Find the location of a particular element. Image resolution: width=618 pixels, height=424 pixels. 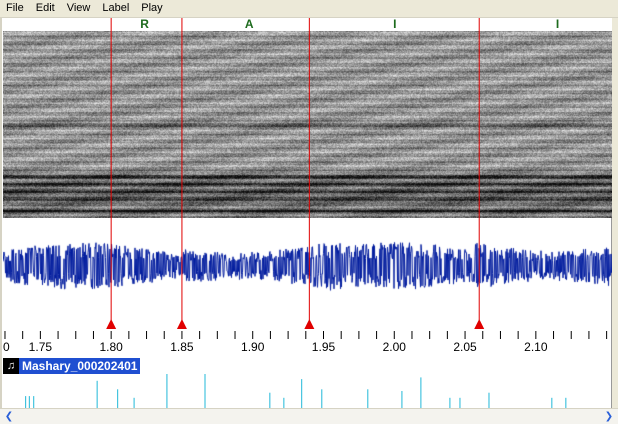

ruler-tick-label: 1.95 is located at coordinates (323, 347).